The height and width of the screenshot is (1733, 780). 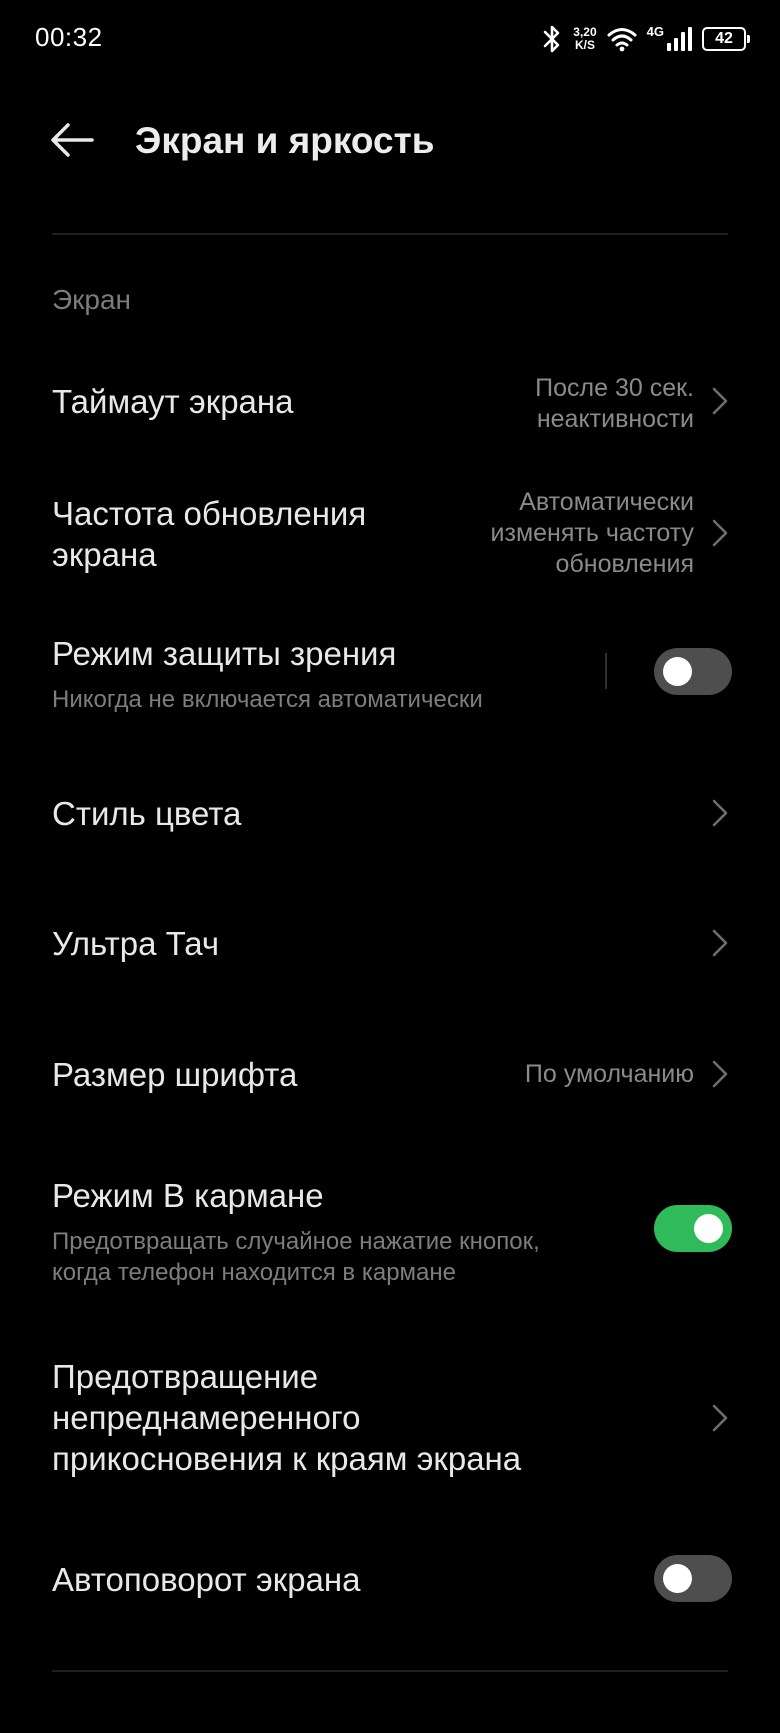 What do you see at coordinates (390, 234) in the screenshot?
I see `header-divider` at bounding box center [390, 234].